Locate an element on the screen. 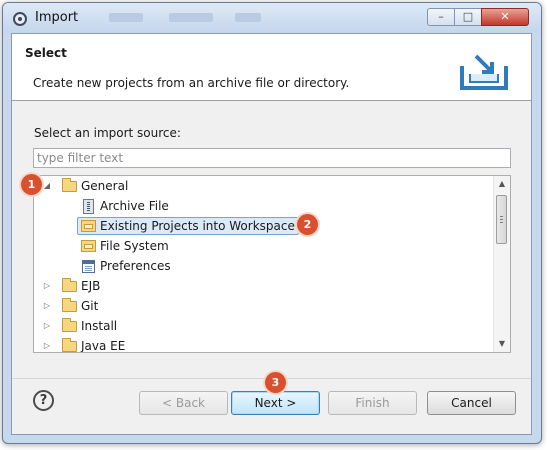 This screenshot has height=450, width=548. filter-input is located at coordinates (272, 158).